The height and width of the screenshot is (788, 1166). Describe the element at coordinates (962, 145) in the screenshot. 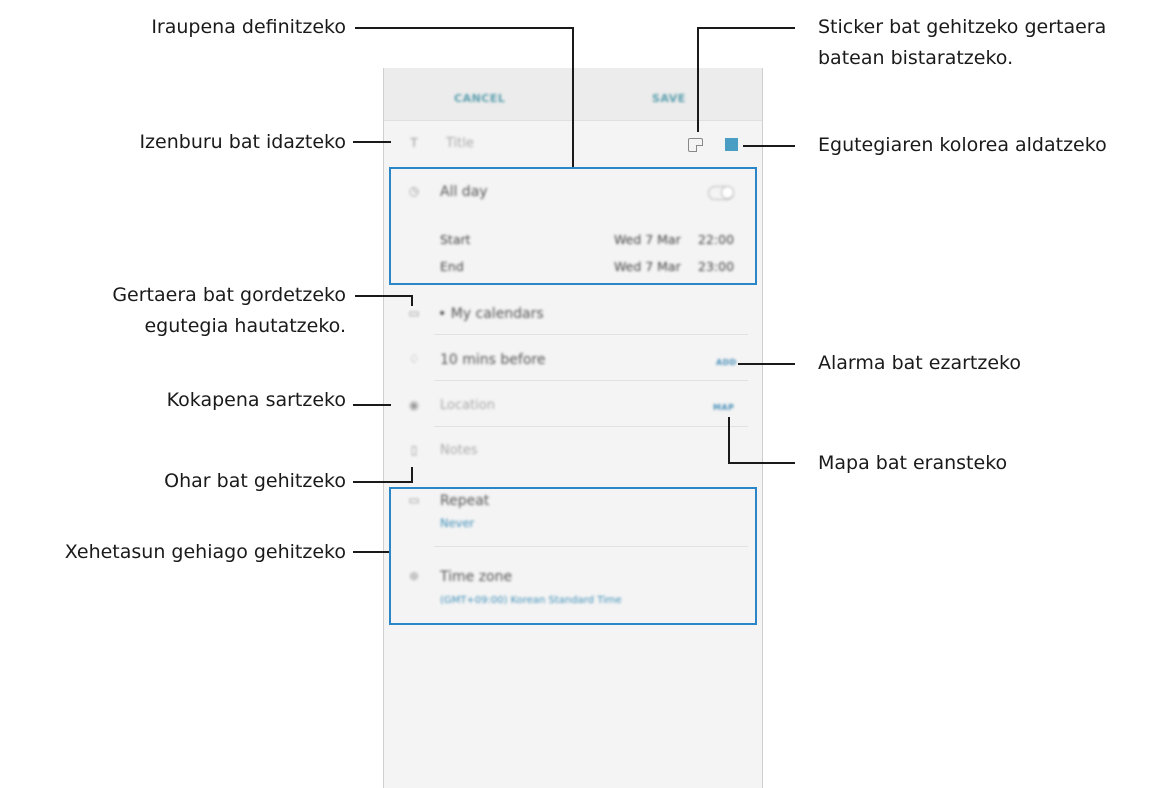

I see `callout-color: Egutegiaren kolorea aldatzeko` at that location.